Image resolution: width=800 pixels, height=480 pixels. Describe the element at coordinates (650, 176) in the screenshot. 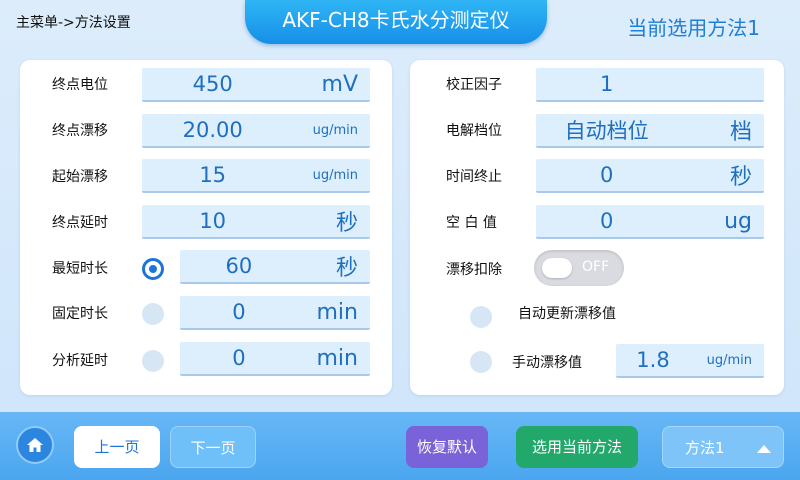

I see `time-stop-field: 0 秒` at that location.